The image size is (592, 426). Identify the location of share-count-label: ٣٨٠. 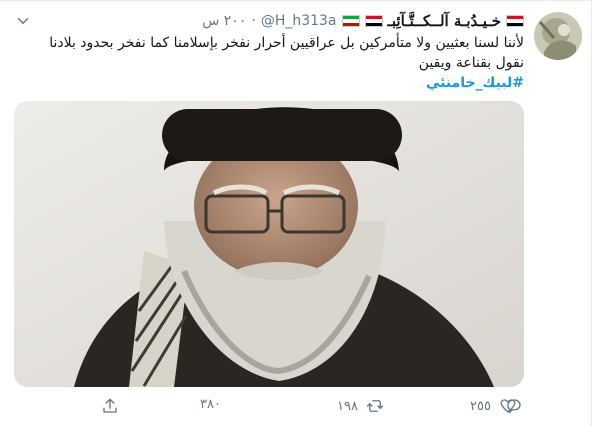
(210, 404).